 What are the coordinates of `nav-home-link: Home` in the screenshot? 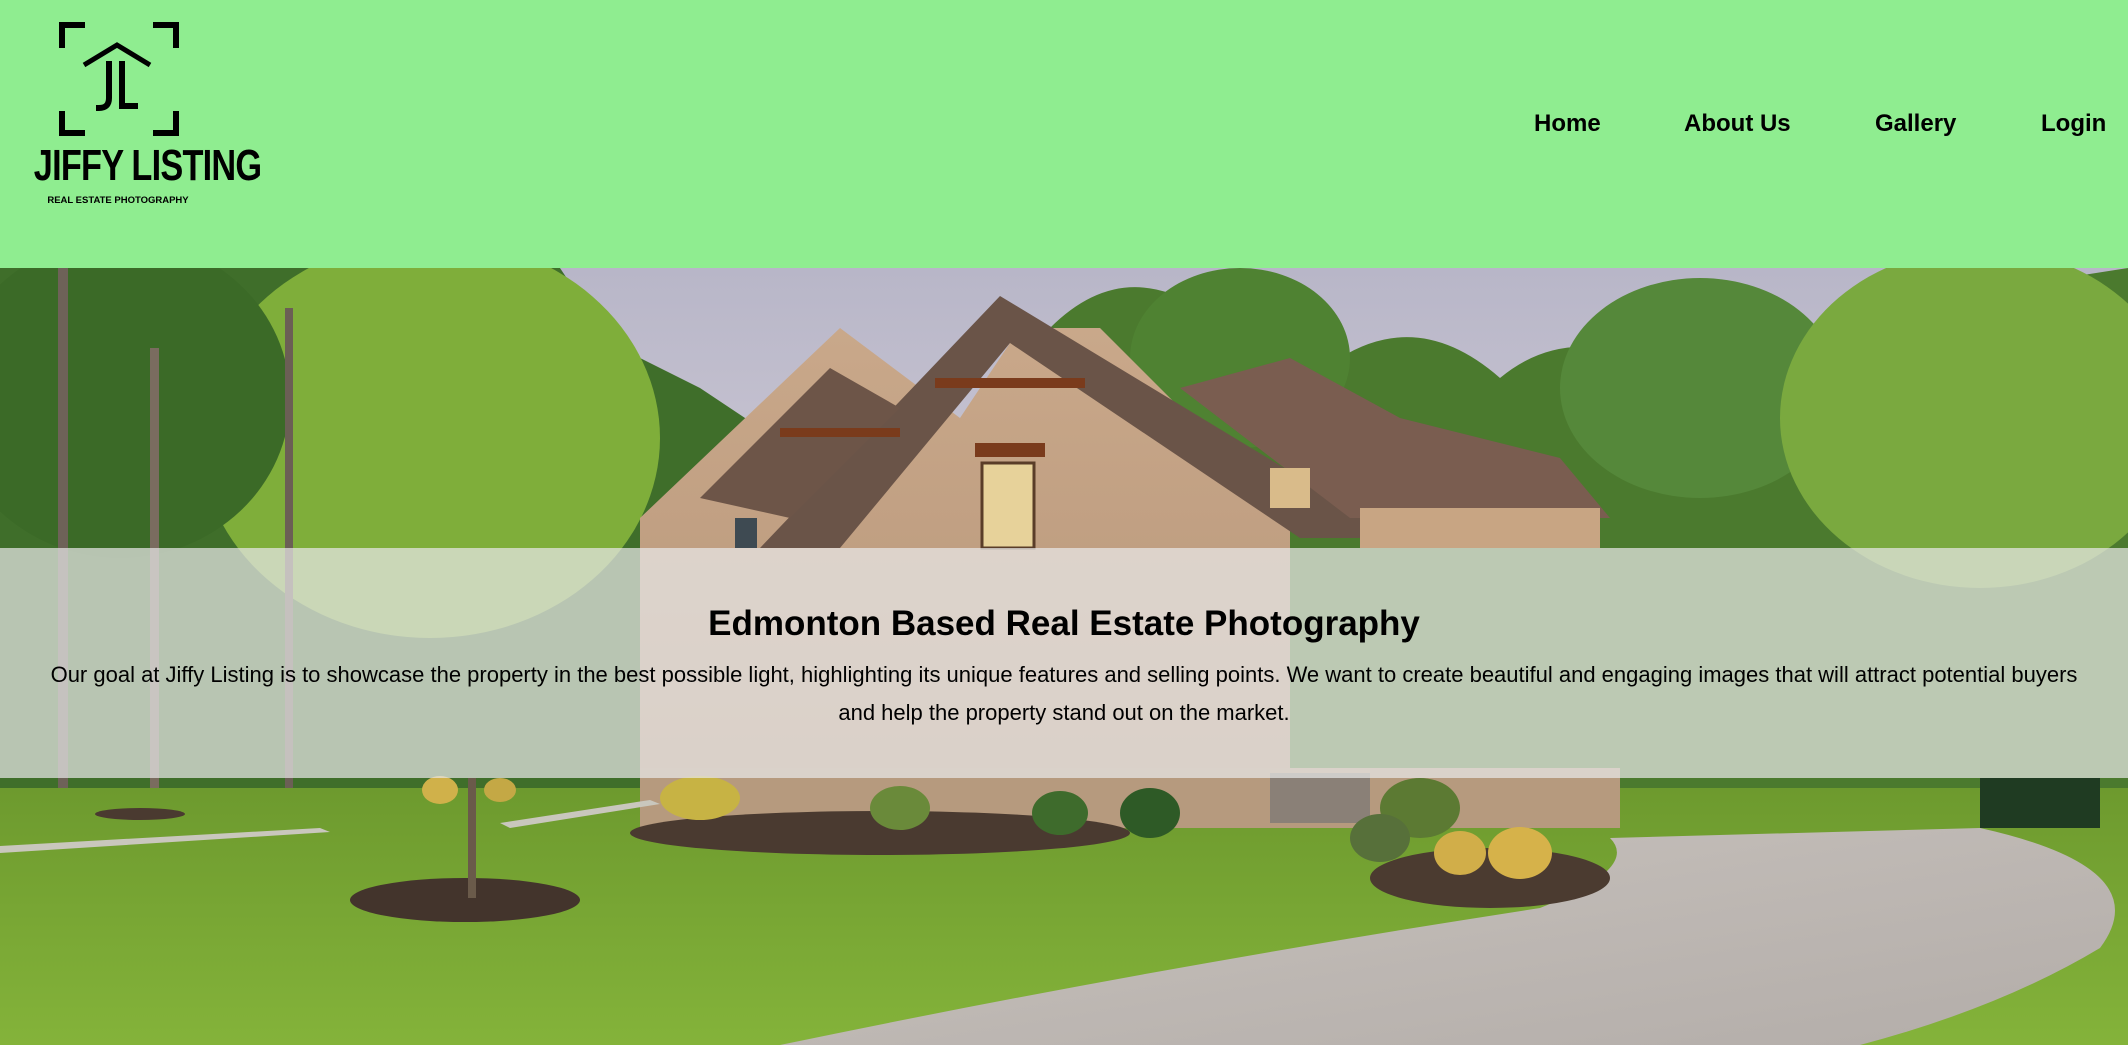 It's located at (1567, 124).